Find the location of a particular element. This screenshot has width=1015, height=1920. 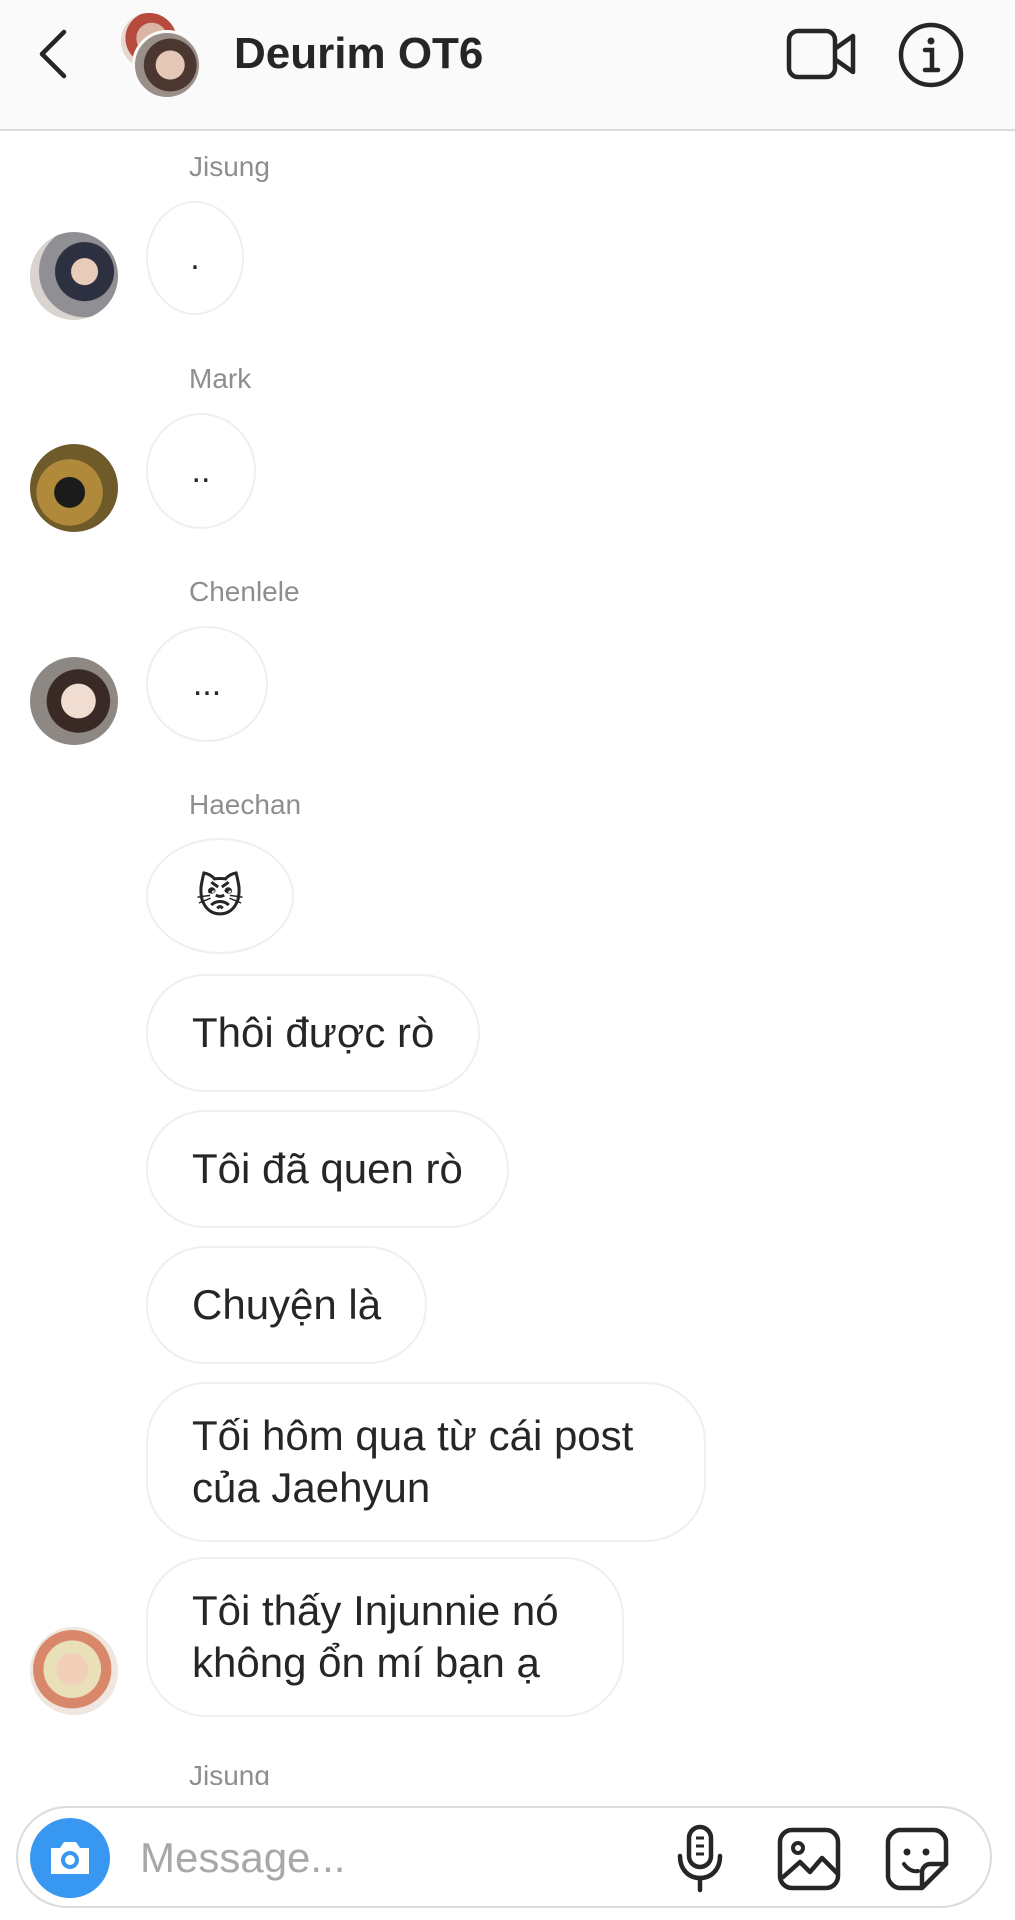

voice-message-button is located at coordinates (700, 1859).